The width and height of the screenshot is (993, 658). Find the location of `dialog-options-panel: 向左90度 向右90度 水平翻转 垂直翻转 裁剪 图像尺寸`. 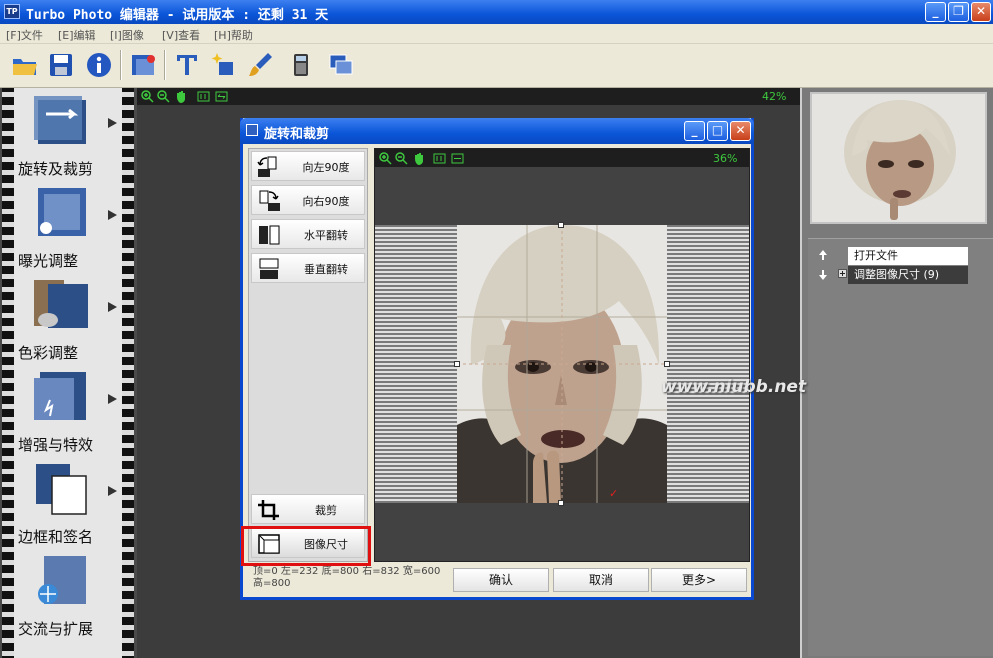

dialog-options-panel: 向左90度 向右90度 水平翻转 垂直翻转 裁剪 图像尺寸 is located at coordinates (308, 355).